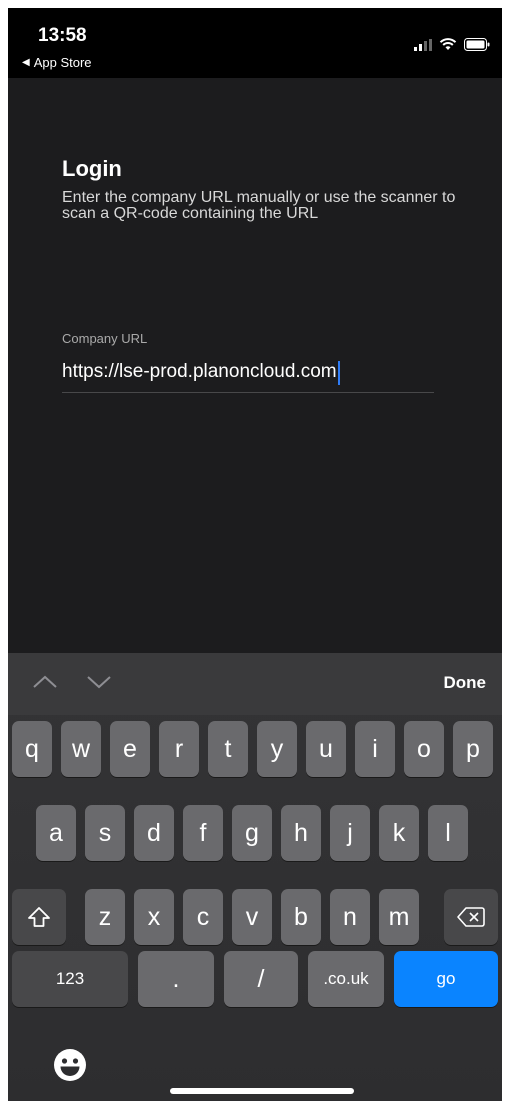 Image resolution: width=509 pixels, height=1101 pixels. I want to click on company-url-label: Company URL, so click(105, 338).